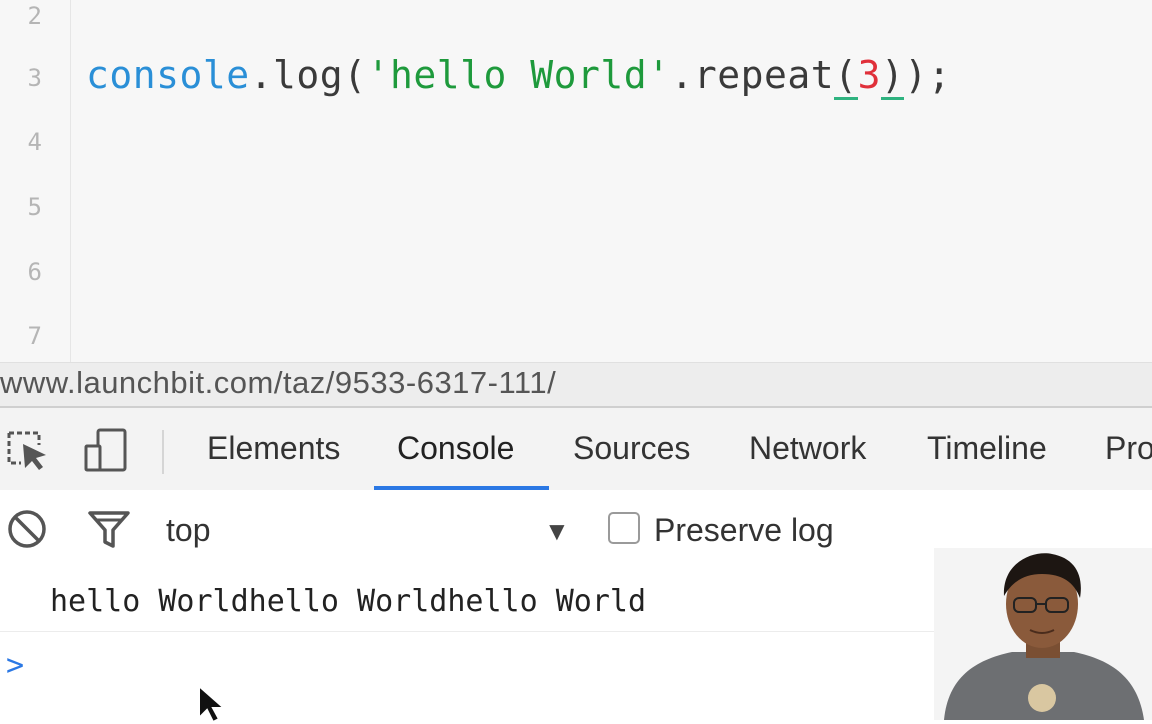  I want to click on code-string: 'hello World', so click(518, 75).